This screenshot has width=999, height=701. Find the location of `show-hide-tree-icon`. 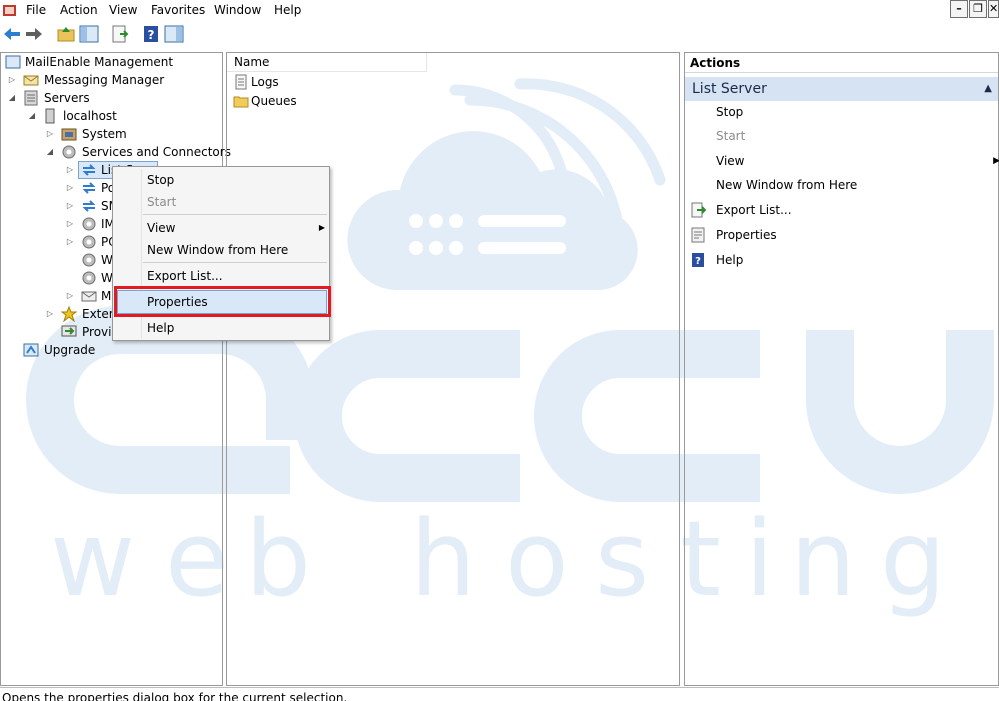

show-hide-tree-icon is located at coordinates (89, 34).